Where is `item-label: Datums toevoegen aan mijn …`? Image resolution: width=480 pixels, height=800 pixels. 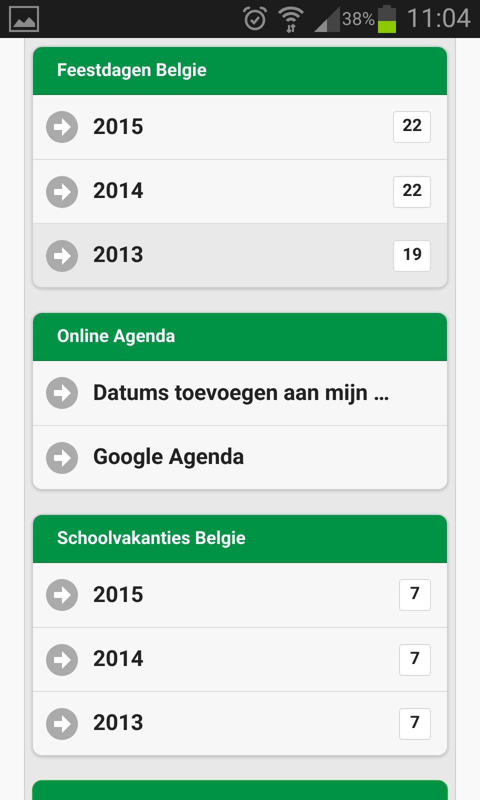
item-label: Datums toevoegen aan mijn … is located at coordinates (242, 394).